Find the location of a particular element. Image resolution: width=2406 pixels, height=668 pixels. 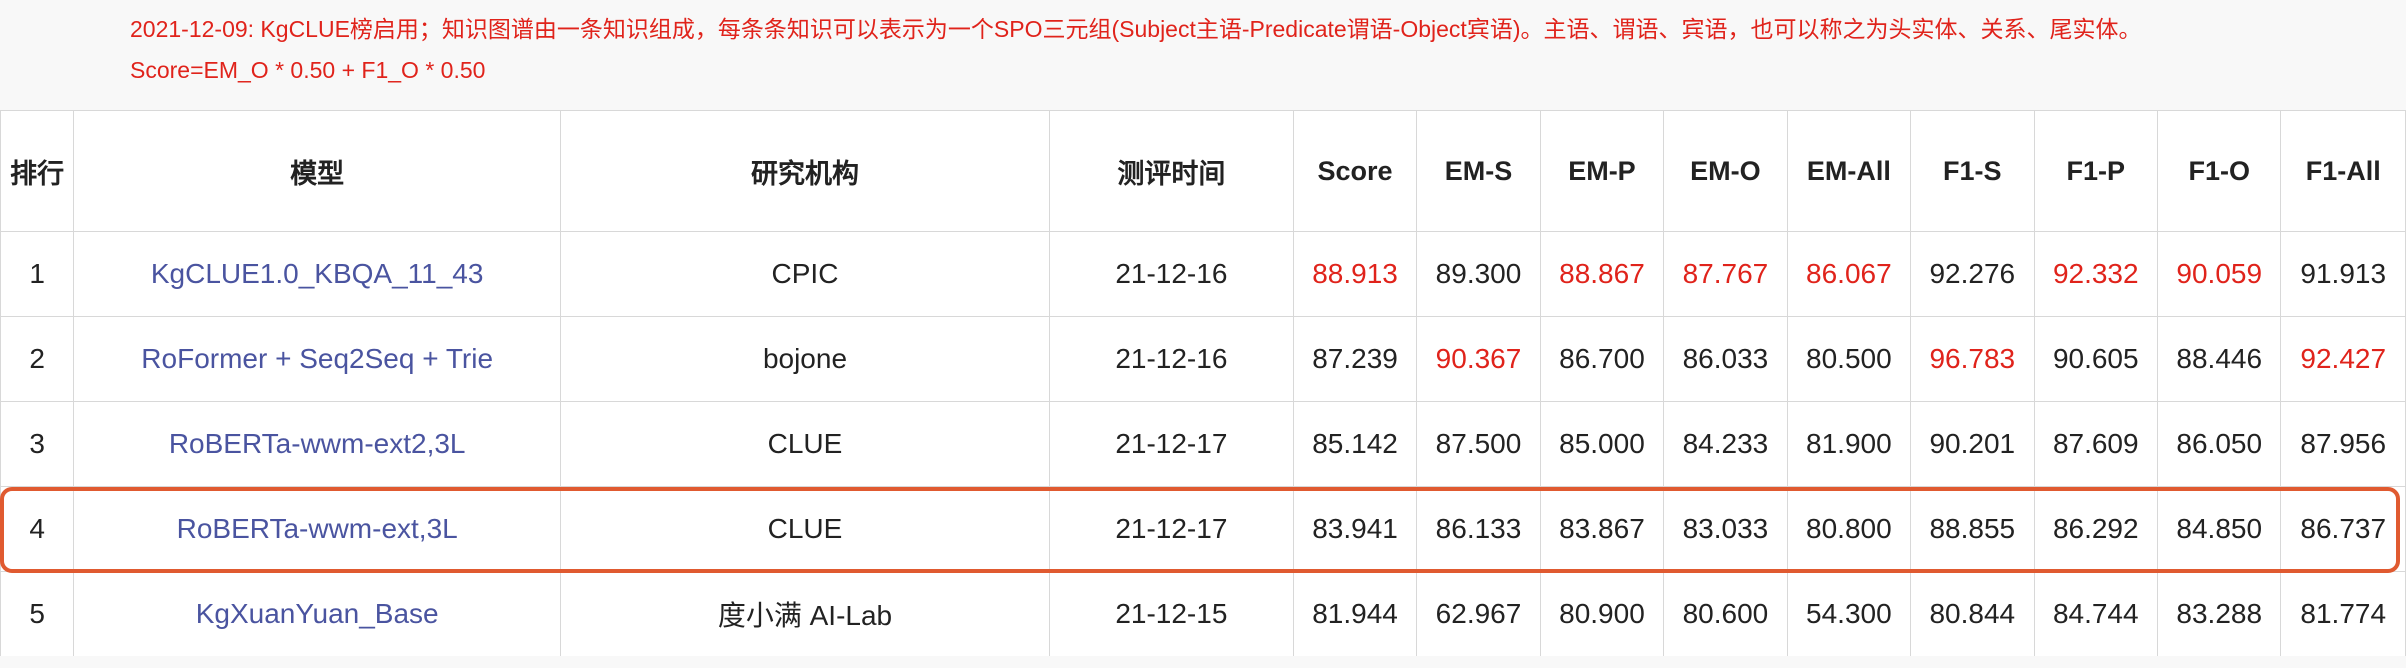

column-header: F1-P is located at coordinates (2095, 171).